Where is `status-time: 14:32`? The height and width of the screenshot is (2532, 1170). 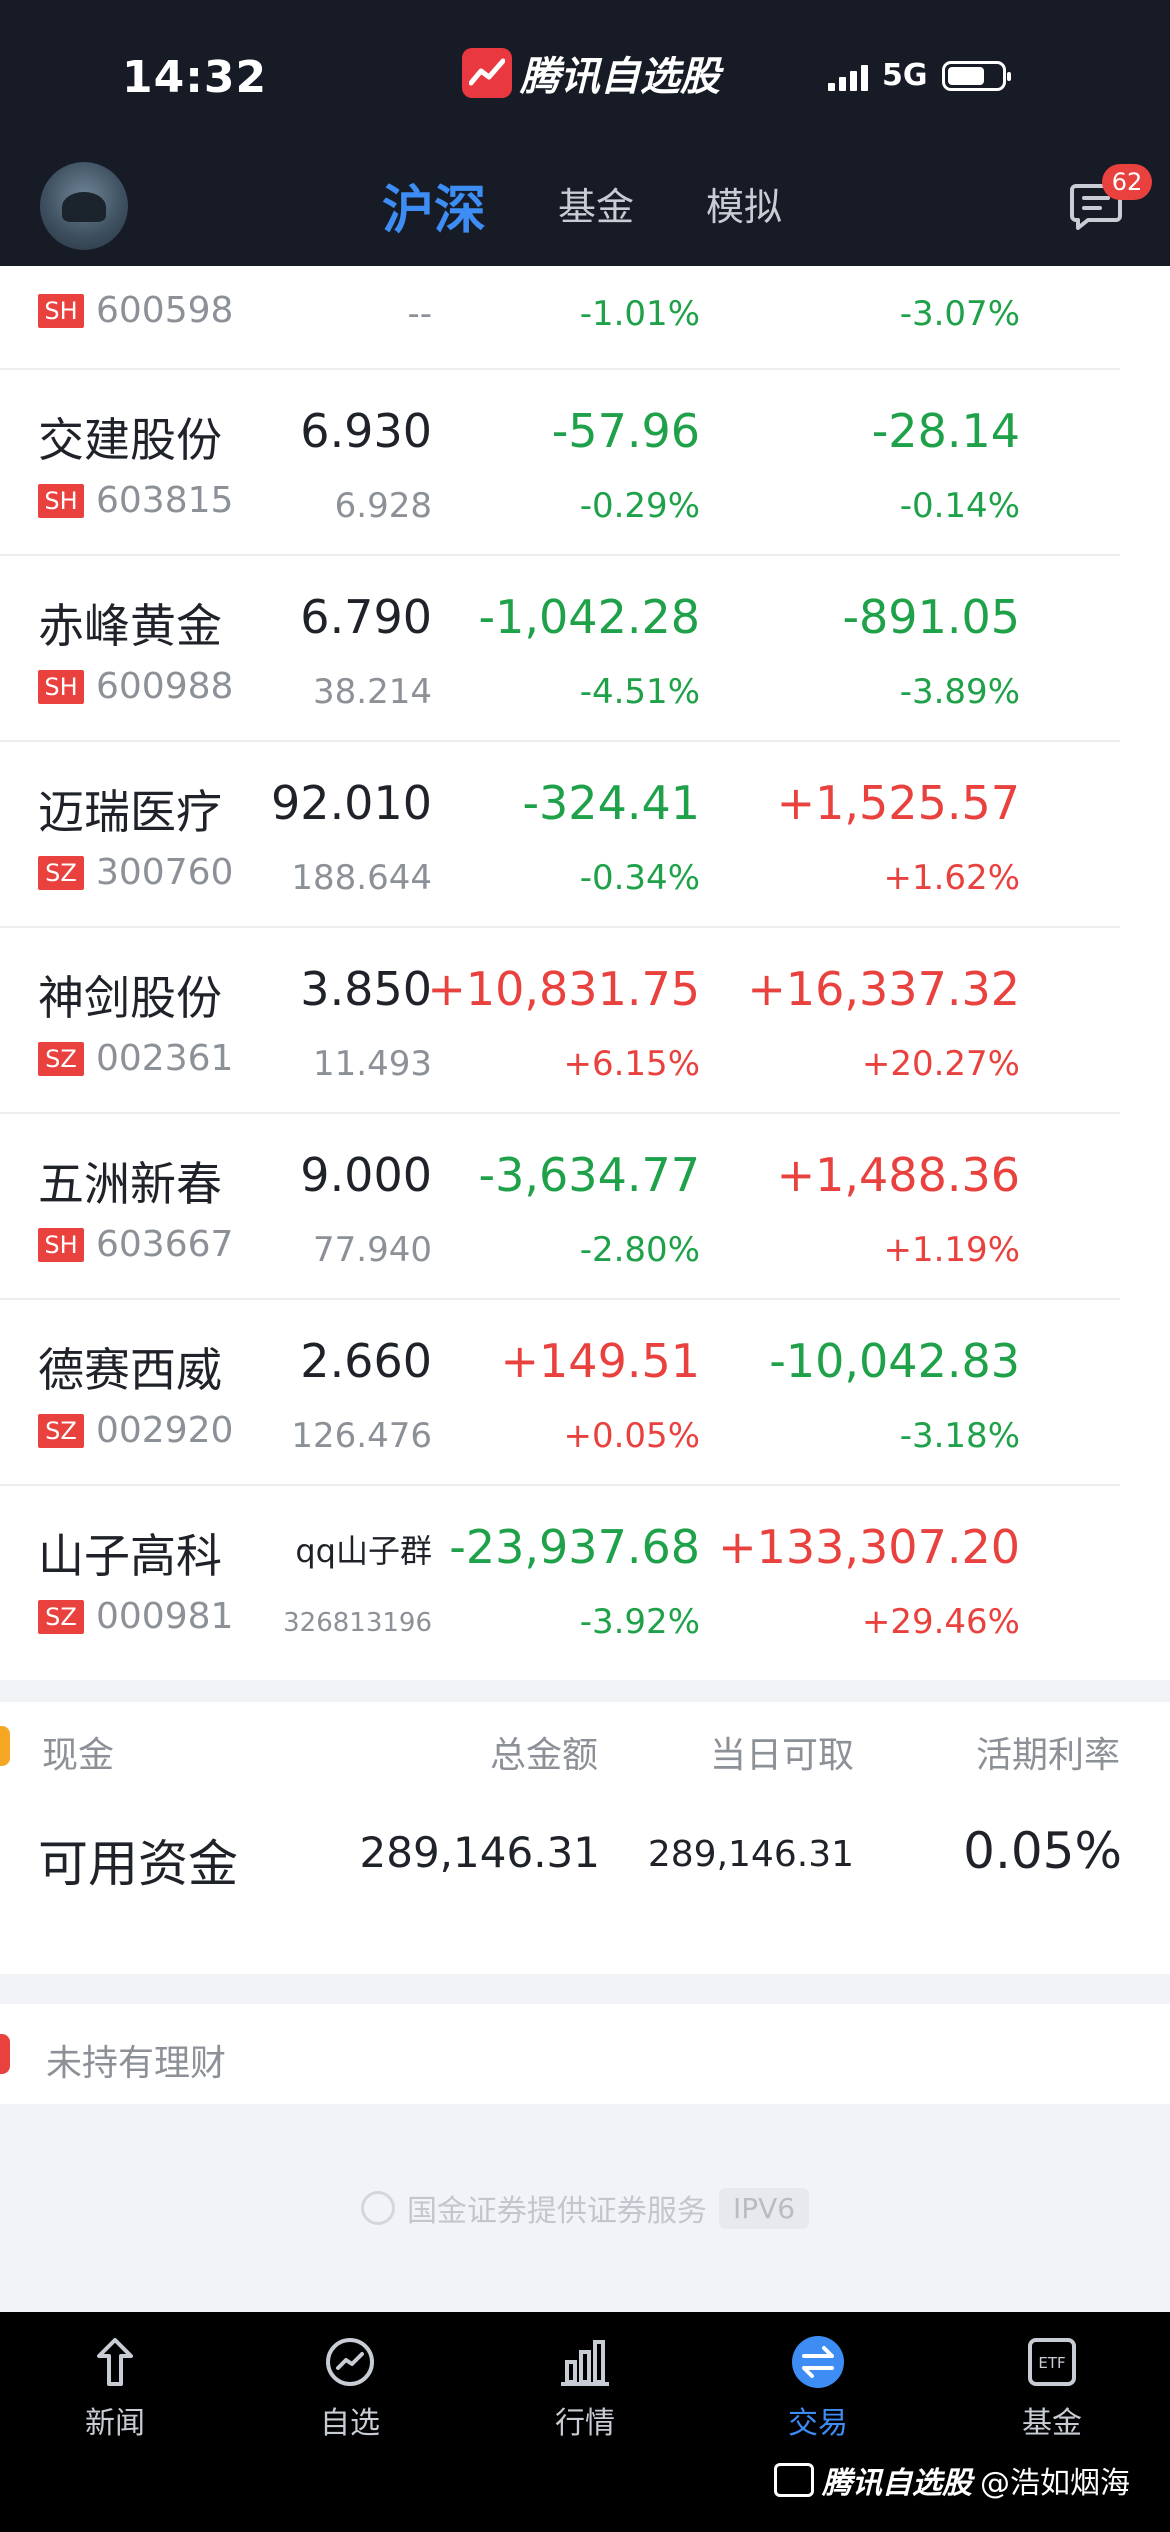 status-time: 14:32 is located at coordinates (195, 77).